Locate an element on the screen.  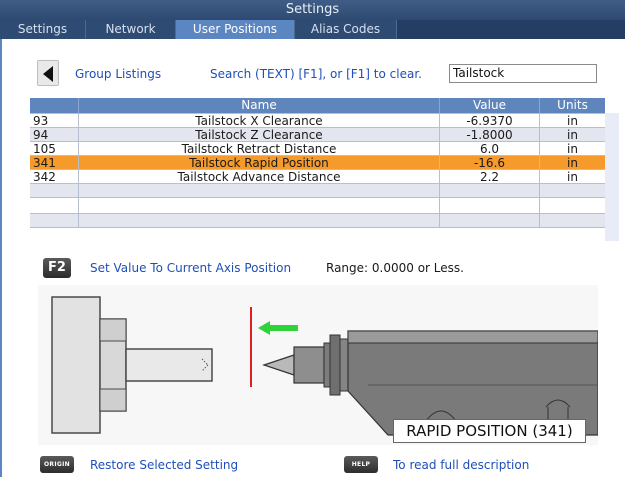
row-value: -16.6 is located at coordinates (490, 163).